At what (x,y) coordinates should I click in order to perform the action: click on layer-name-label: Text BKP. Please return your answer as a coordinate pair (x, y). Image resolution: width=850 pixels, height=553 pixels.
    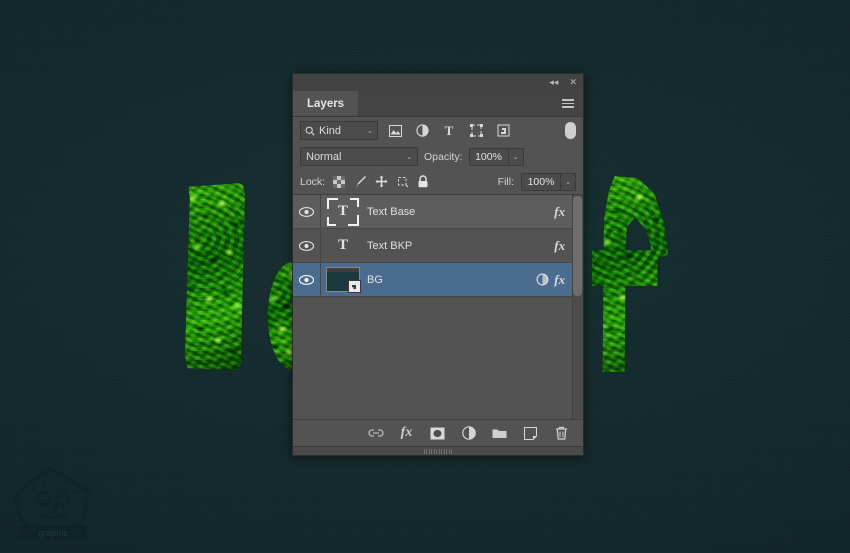
    Looking at the image, I should click on (459, 246).